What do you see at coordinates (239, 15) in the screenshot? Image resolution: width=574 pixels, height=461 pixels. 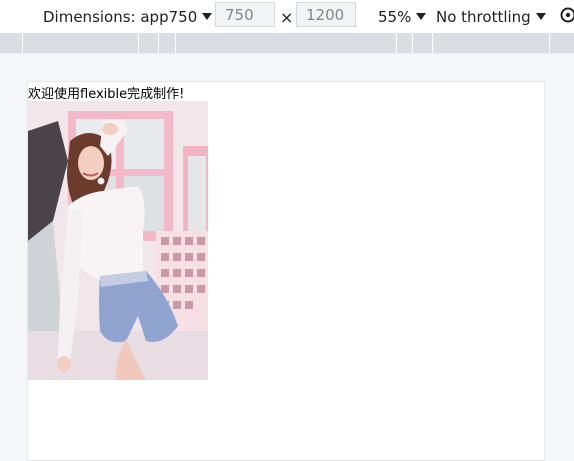 I see `width-value: 750` at bounding box center [239, 15].